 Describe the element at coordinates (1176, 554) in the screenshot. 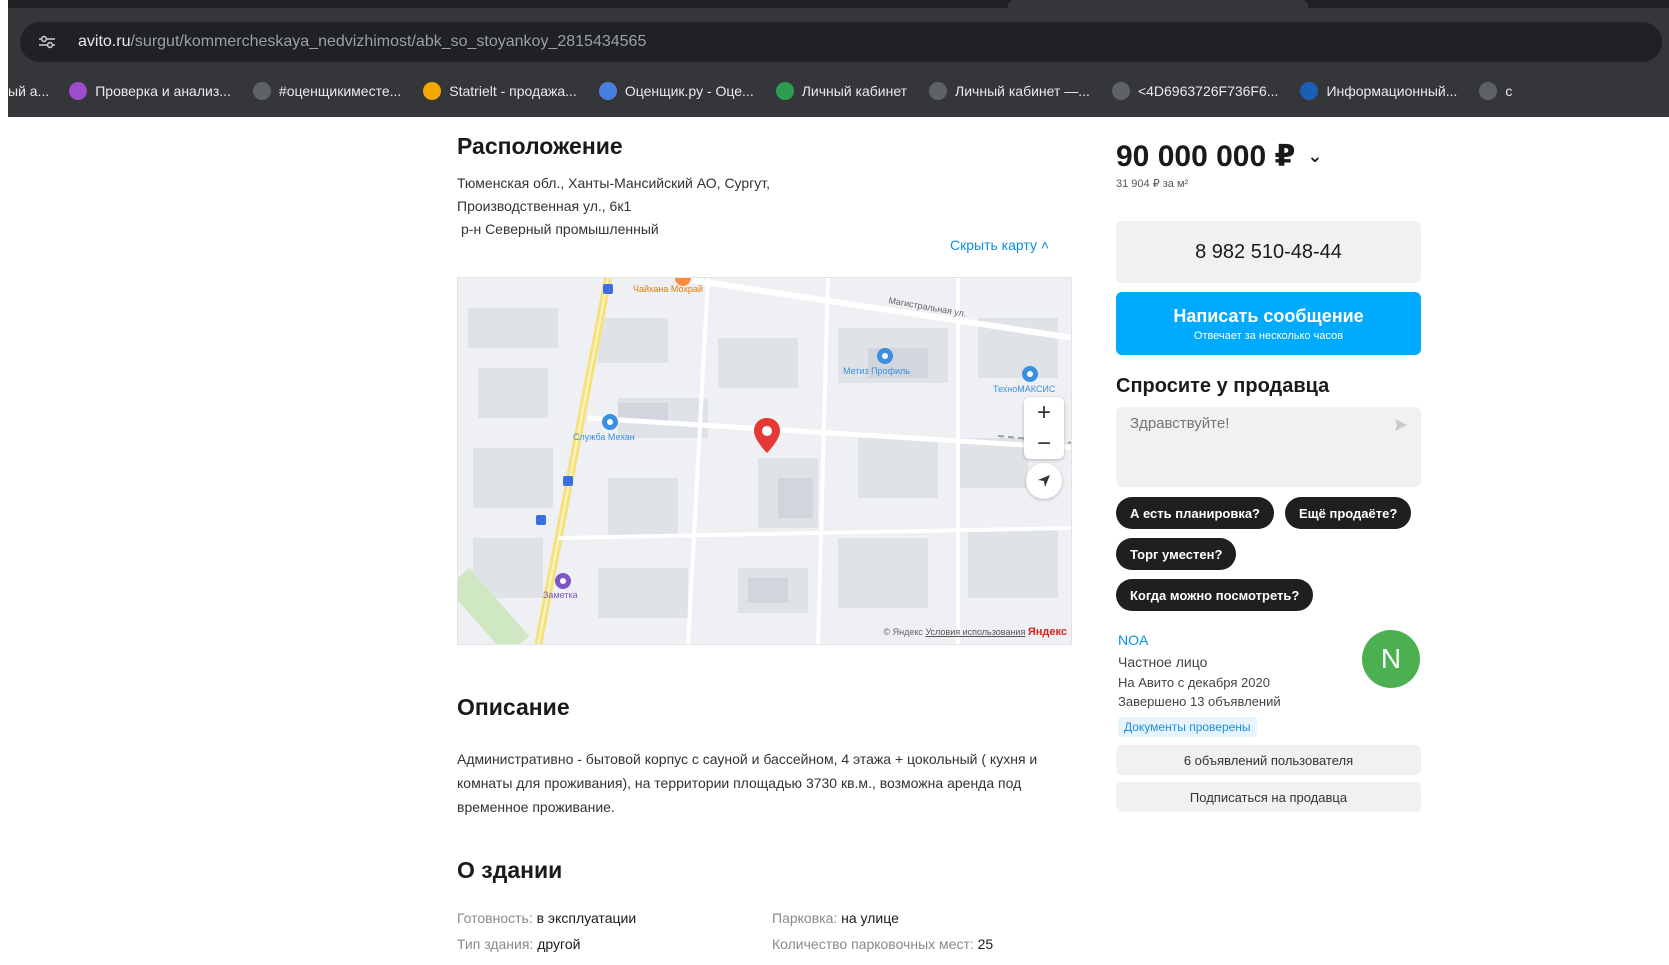

I see `quick-question-chip: Торг уместен?` at that location.